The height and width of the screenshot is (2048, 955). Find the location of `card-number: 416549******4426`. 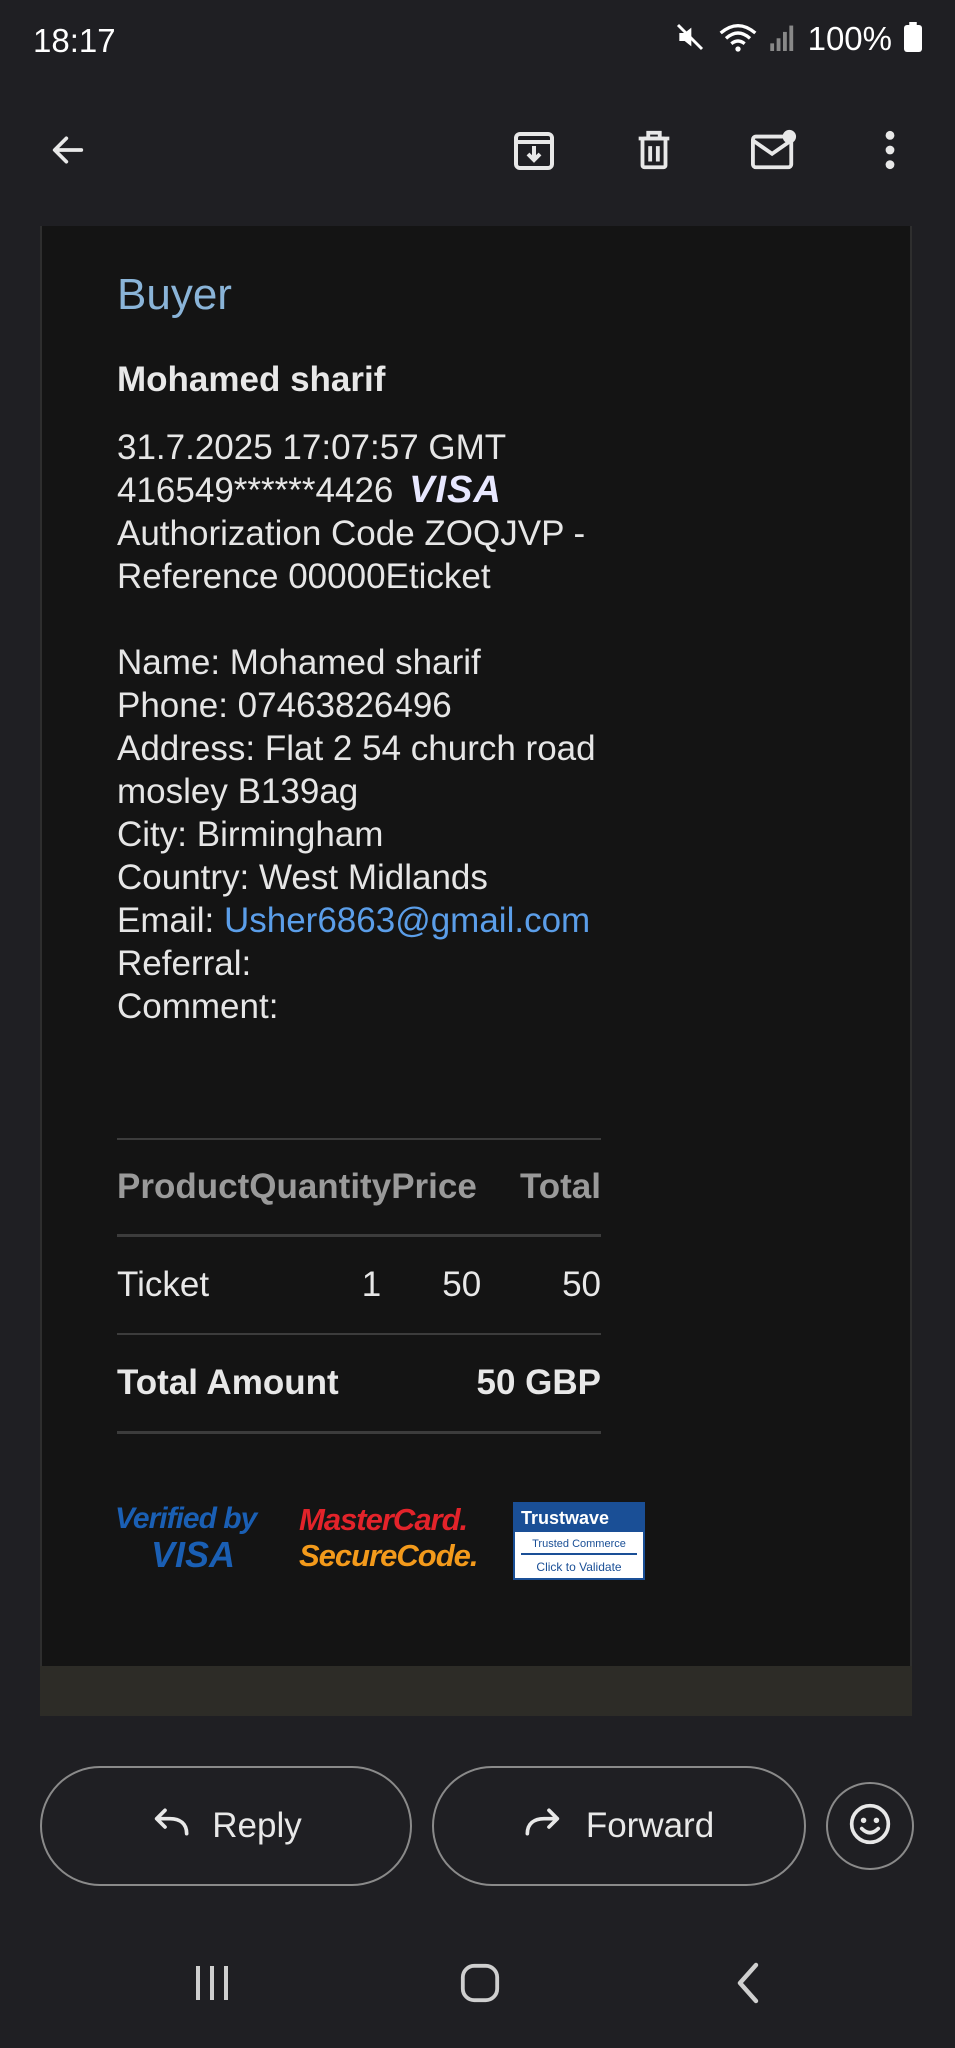

card-number: 416549******4426 is located at coordinates (255, 490).